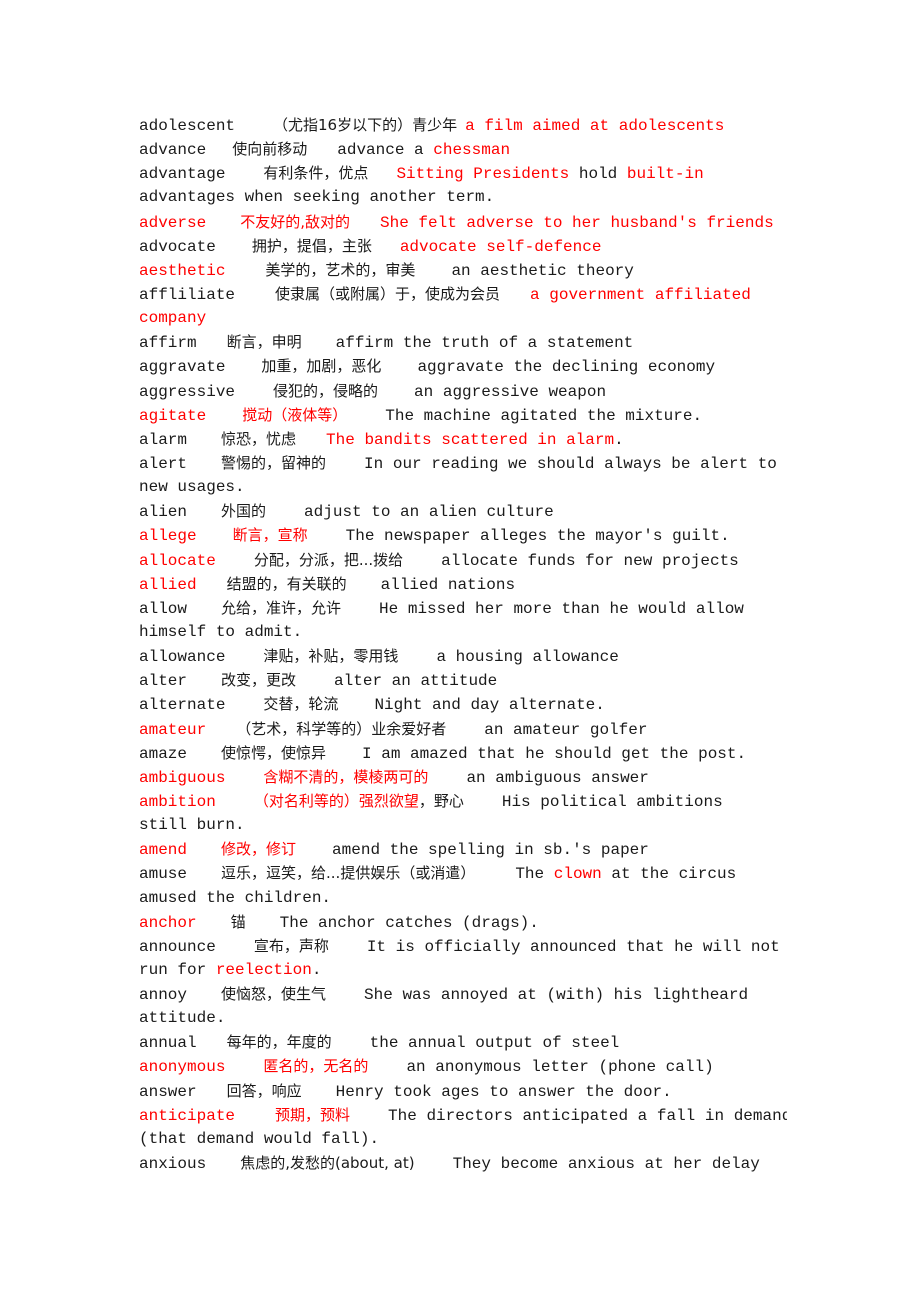 The image size is (920, 1302). I want to click on example-text: He missed her more than he would allow, so click(561, 608).